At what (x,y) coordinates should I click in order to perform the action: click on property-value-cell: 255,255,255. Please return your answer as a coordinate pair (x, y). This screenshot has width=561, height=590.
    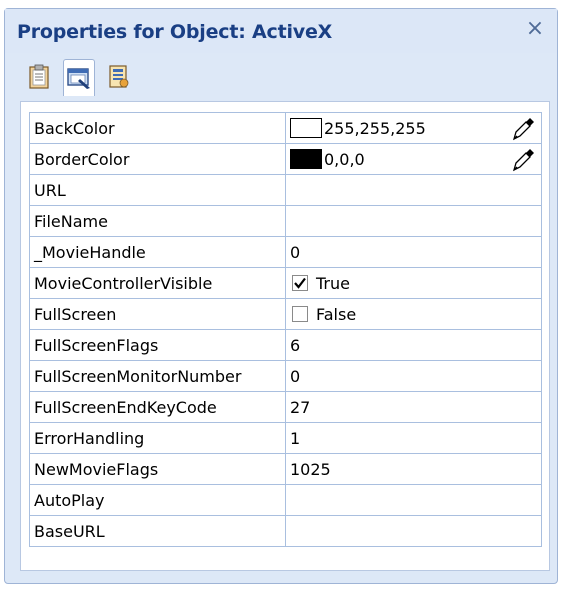
    Looking at the image, I should click on (413, 128).